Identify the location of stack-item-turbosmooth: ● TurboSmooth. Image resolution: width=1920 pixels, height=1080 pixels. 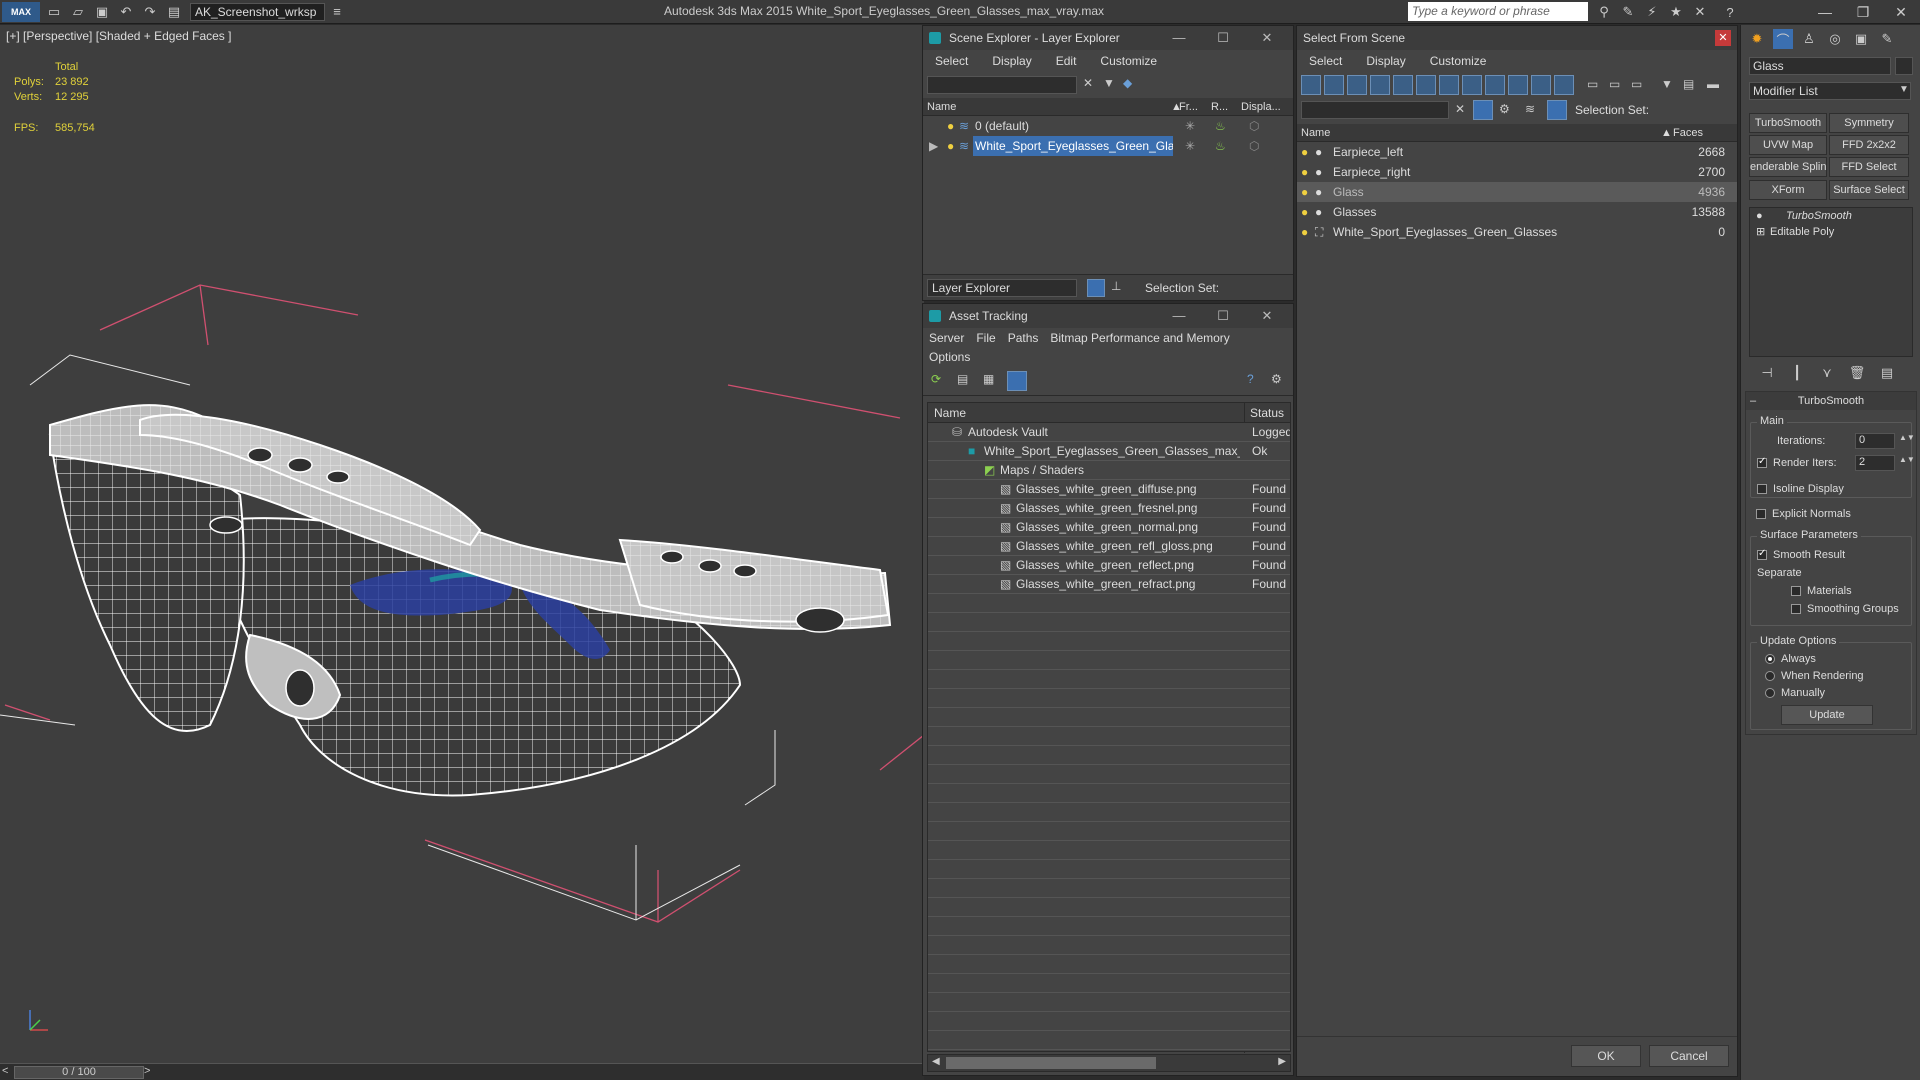
(1831, 216).